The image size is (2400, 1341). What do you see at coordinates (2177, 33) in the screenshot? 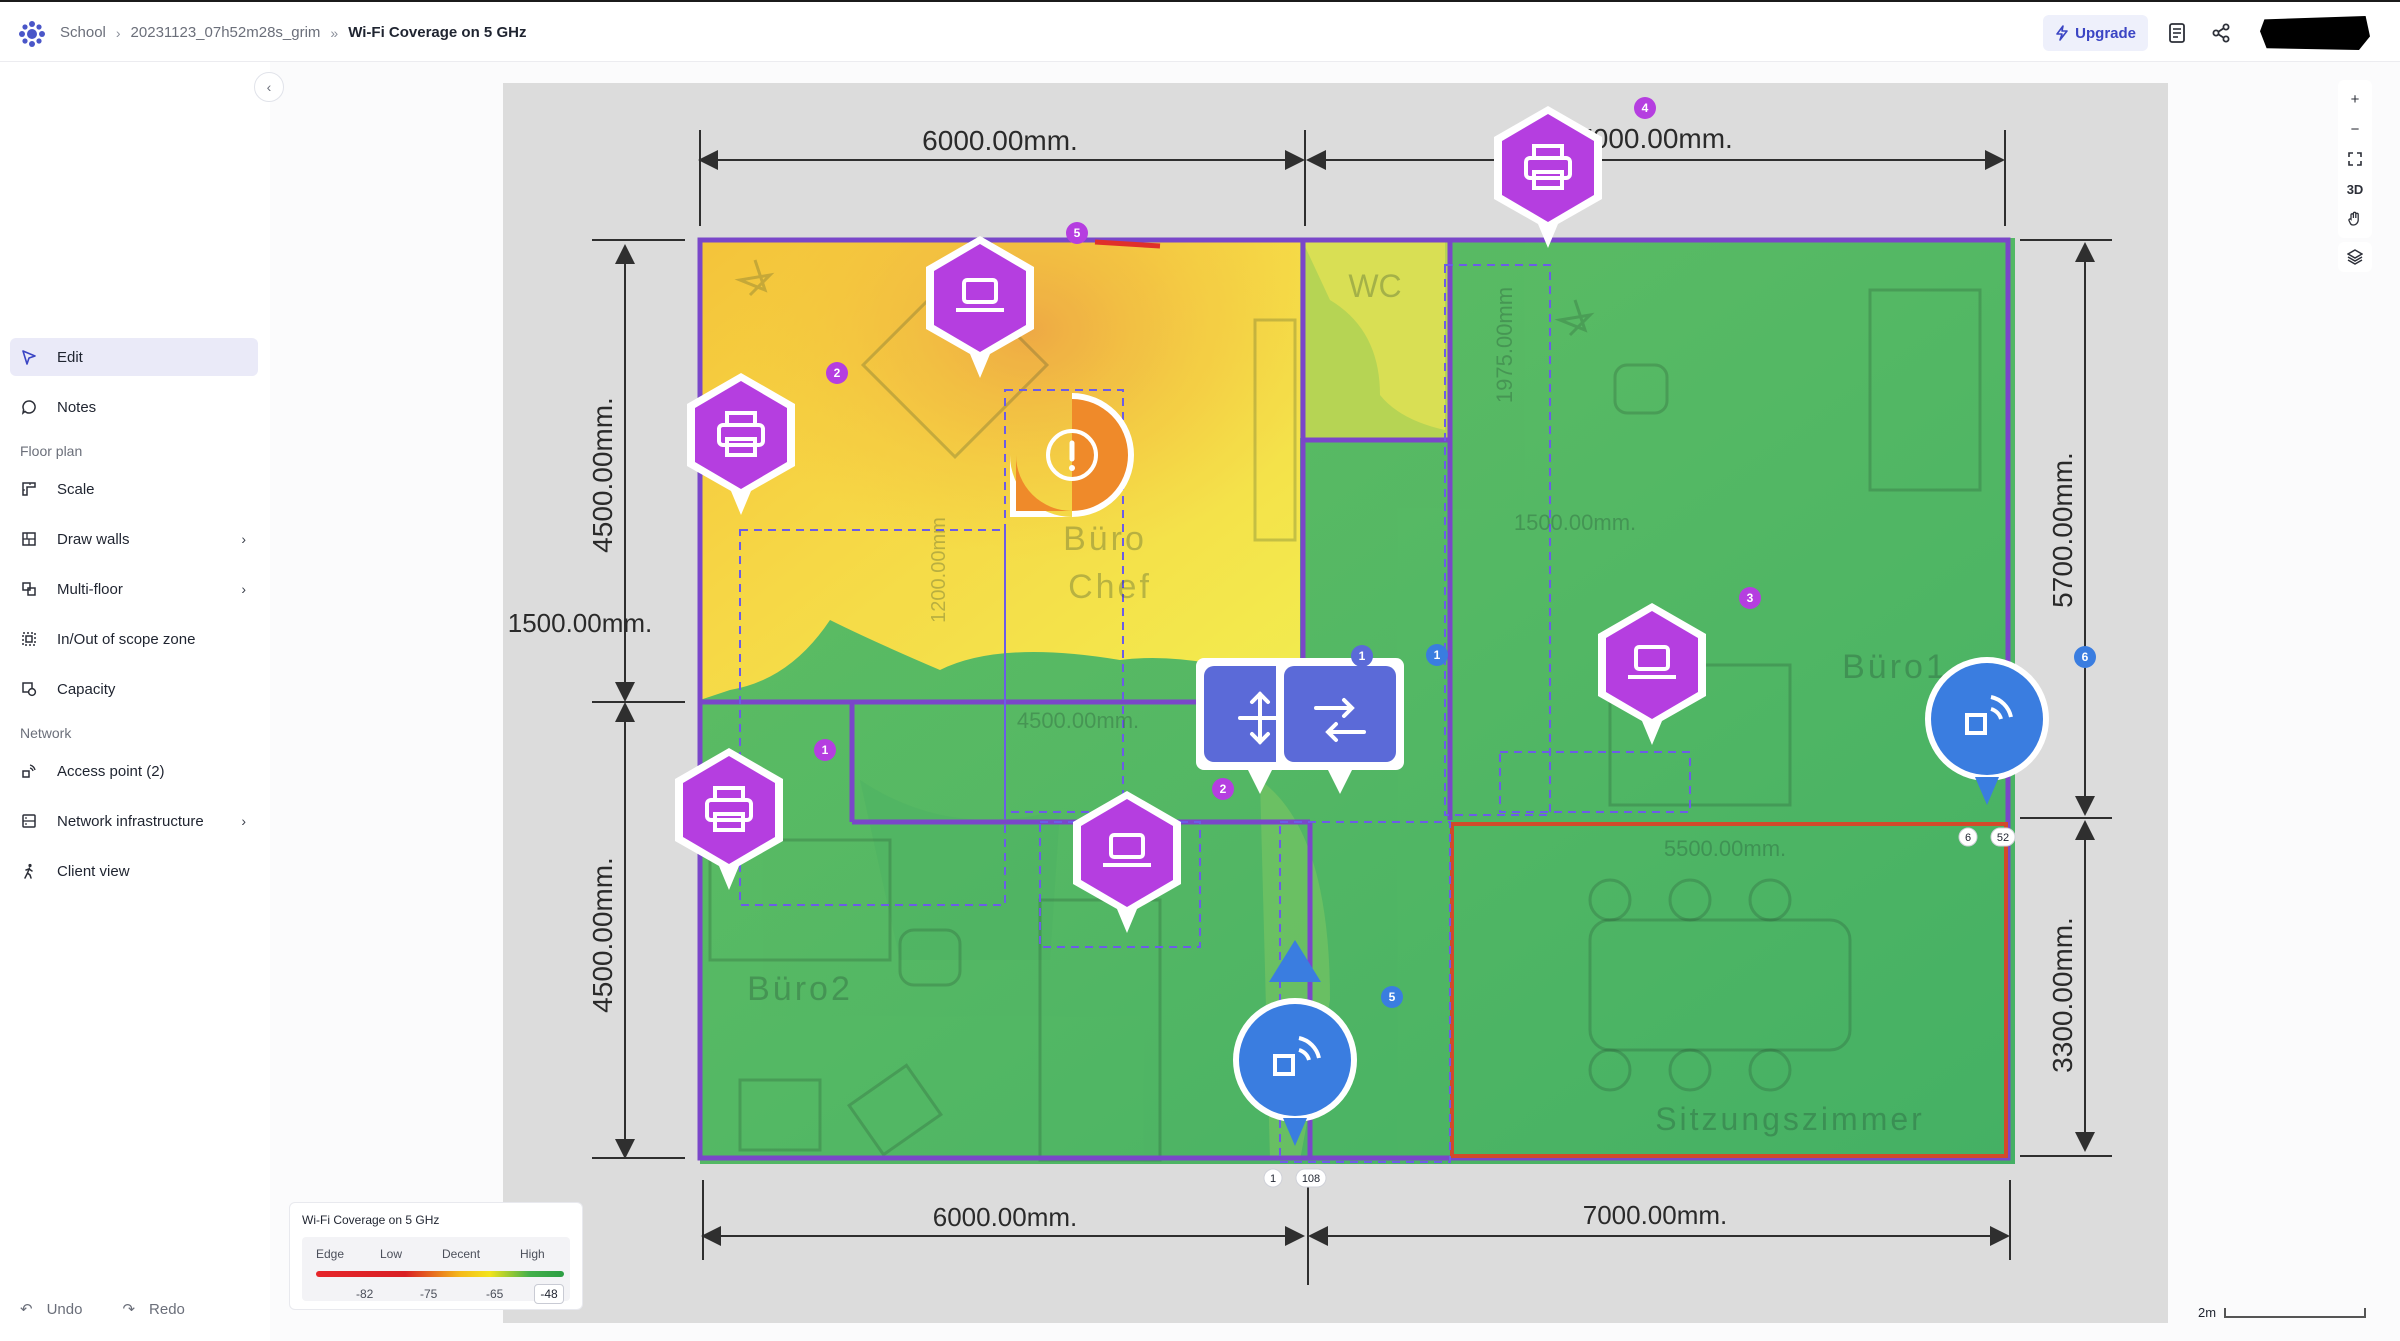
I see `report-icon` at bounding box center [2177, 33].